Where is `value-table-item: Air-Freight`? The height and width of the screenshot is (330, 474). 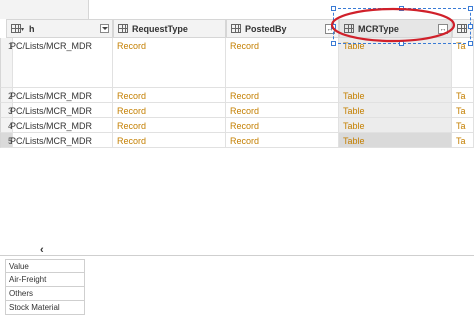
value-table-item: Air-Freight is located at coordinates (45, 280).